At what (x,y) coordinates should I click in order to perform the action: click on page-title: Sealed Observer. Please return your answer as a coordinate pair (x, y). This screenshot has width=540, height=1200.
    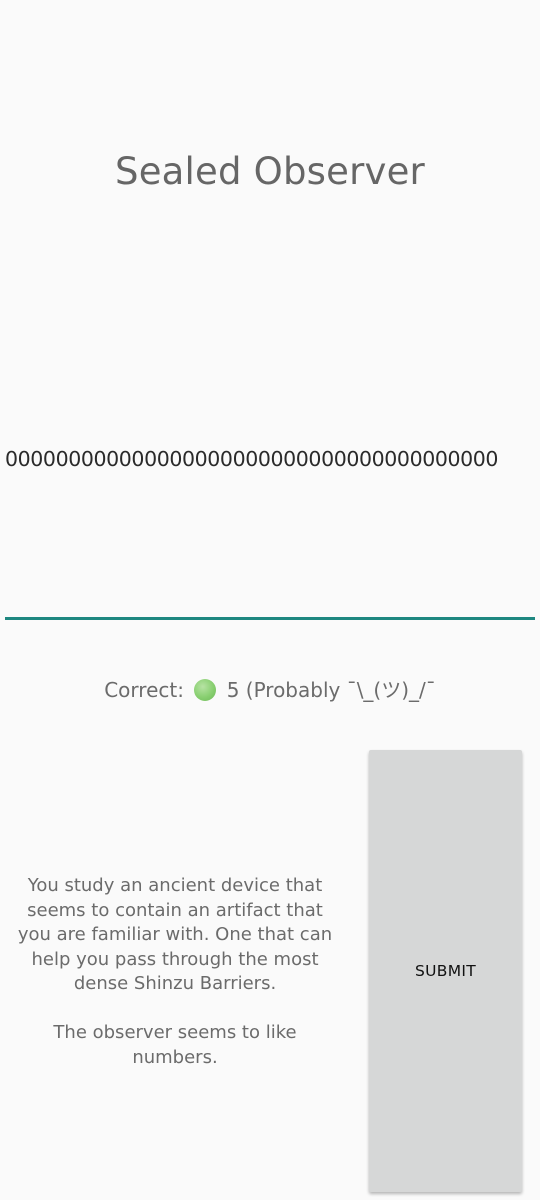
    Looking at the image, I should click on (270, 171).